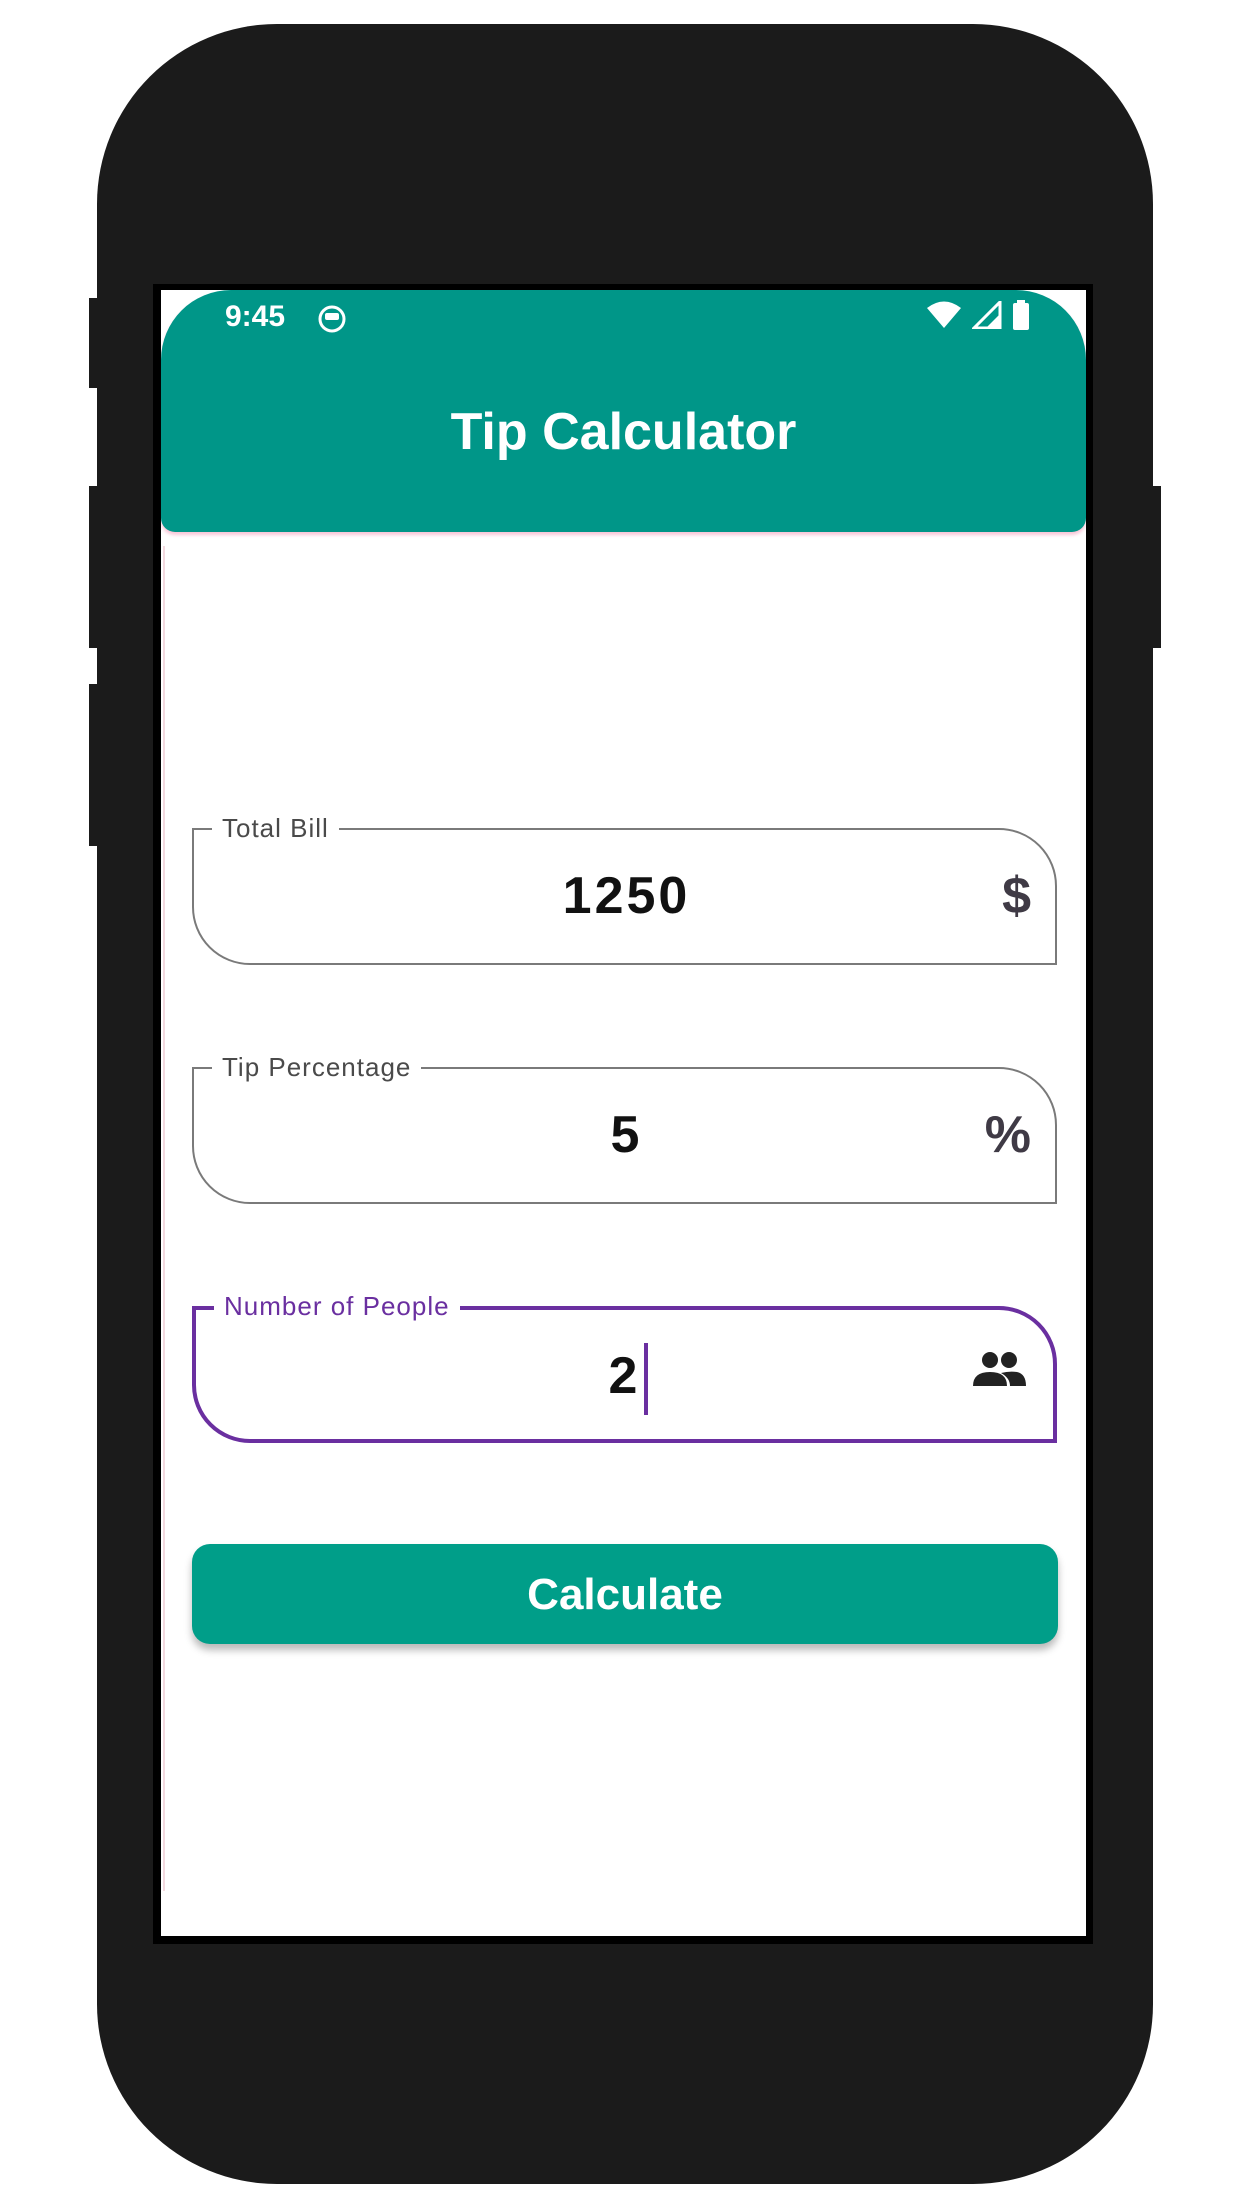  What do you see at coordinates (944, 314) in the screenshot?
I see `wifi-icon` at bounding box center [944, 314].